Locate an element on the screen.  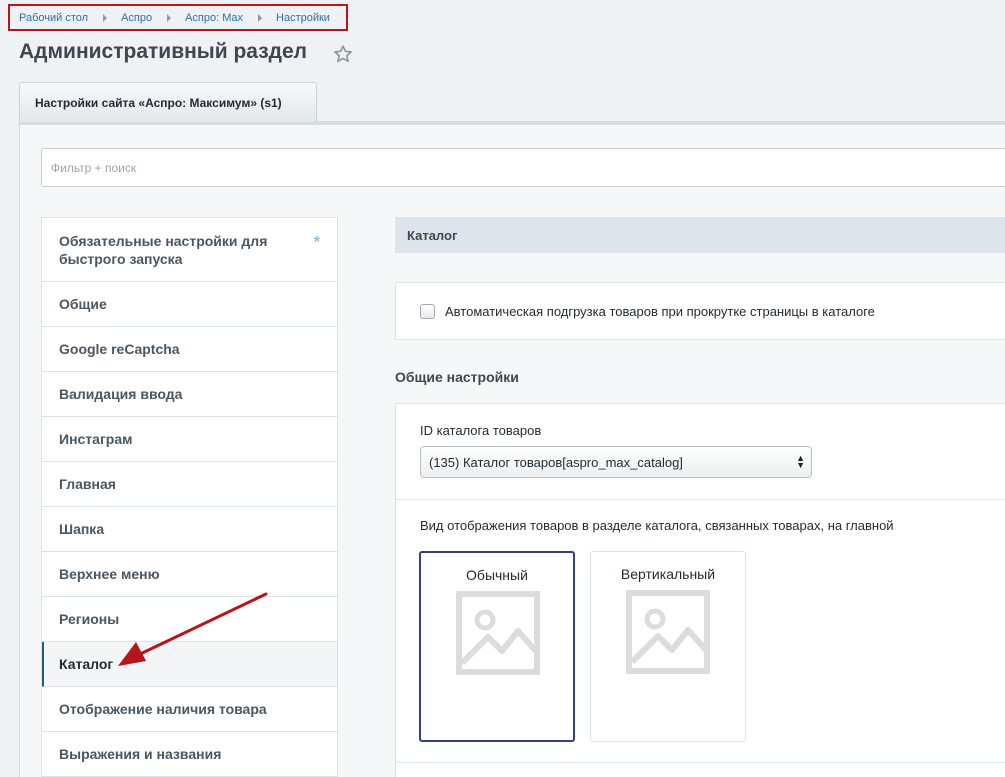
menu-item-header: Шапка is located at coordinates (189, 529).